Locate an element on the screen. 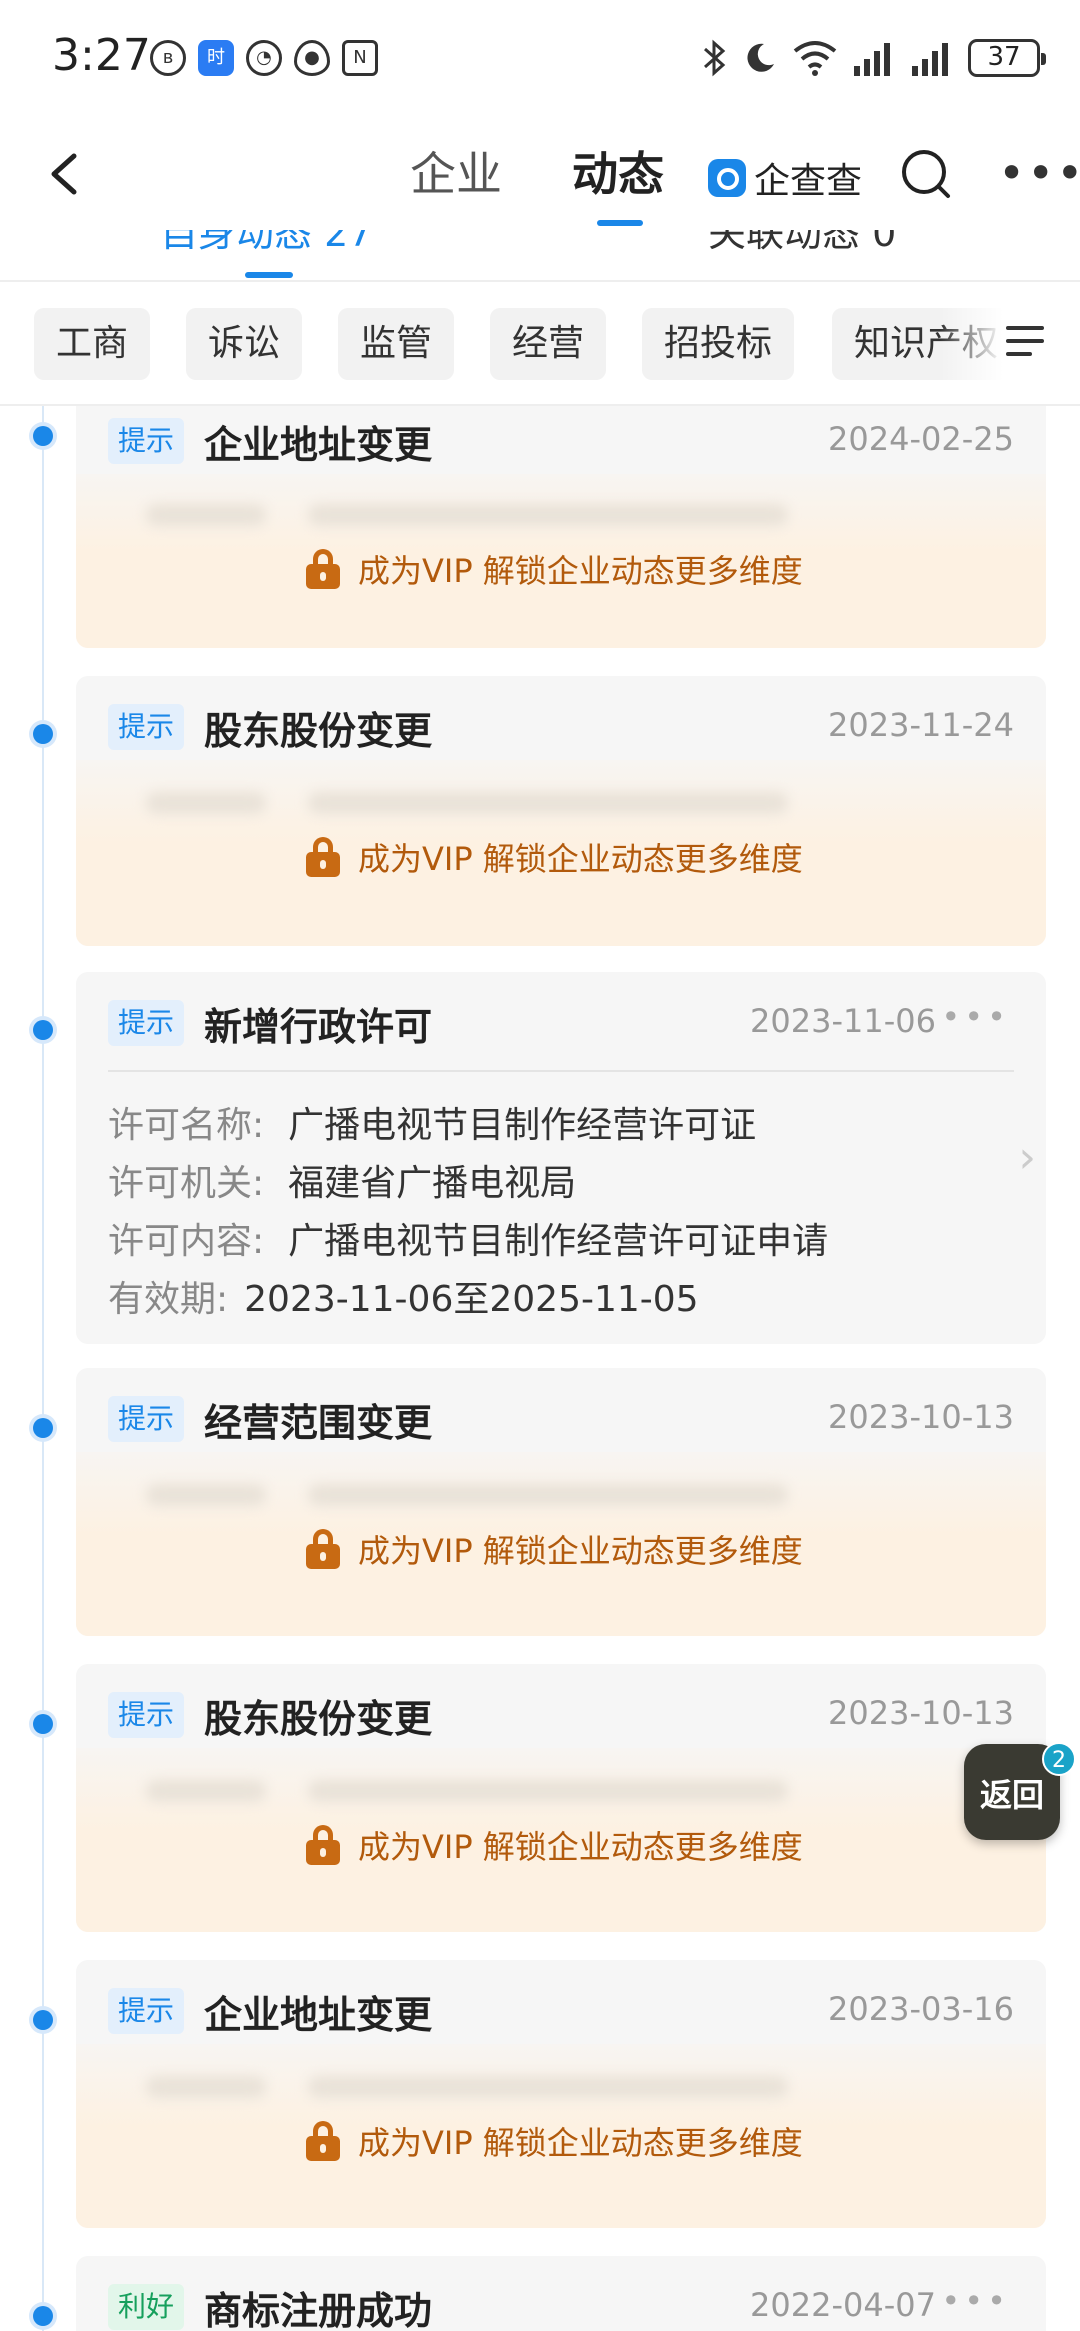  nfc-icon: N is located at coordinates (360, 58).